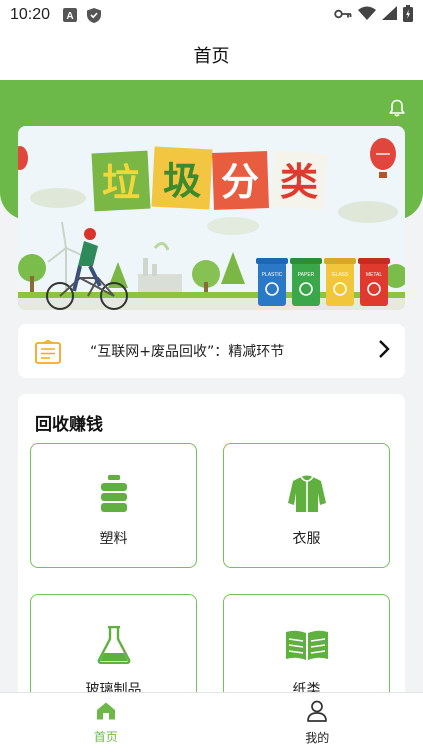 The width and height of the screenshot is (423, 752). What do you see at coordinates (317, 713) in the screenshot?
I see `user-icon` at bounding box center [317, 713].